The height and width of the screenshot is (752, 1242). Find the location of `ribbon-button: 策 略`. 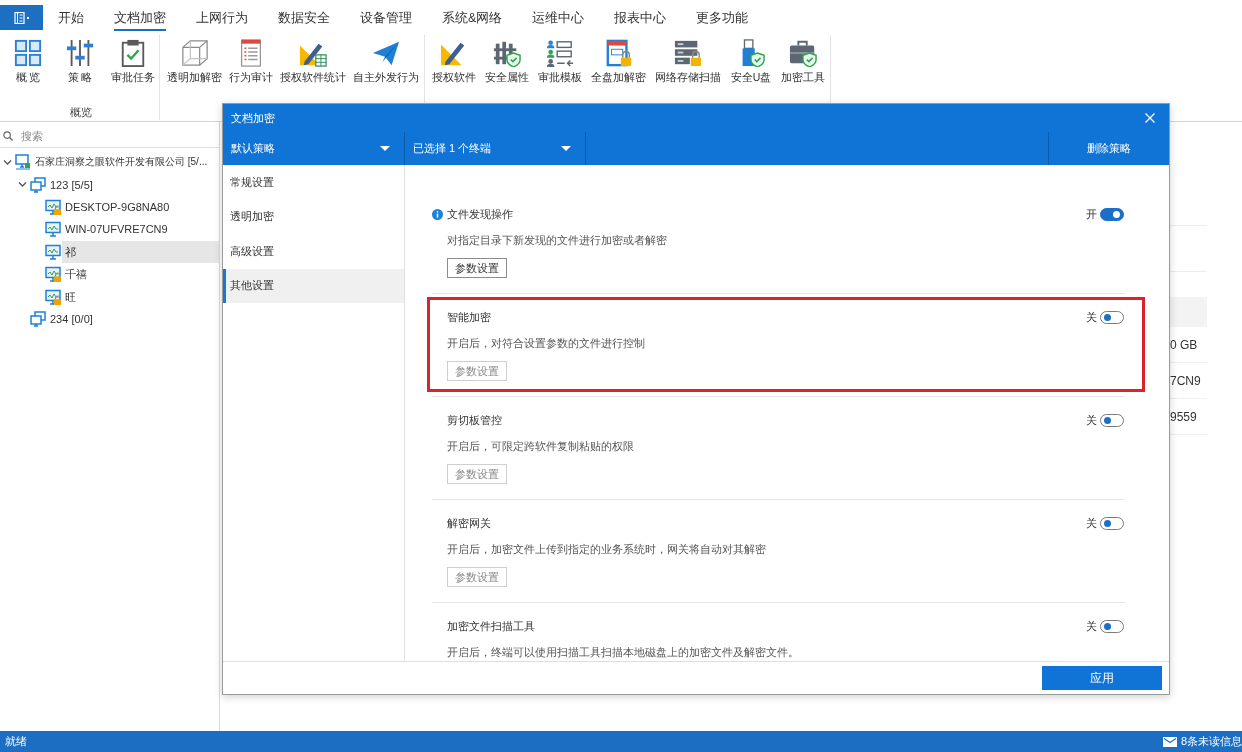

ribbon-button: 策 略 is located at coordinates (80, 59).